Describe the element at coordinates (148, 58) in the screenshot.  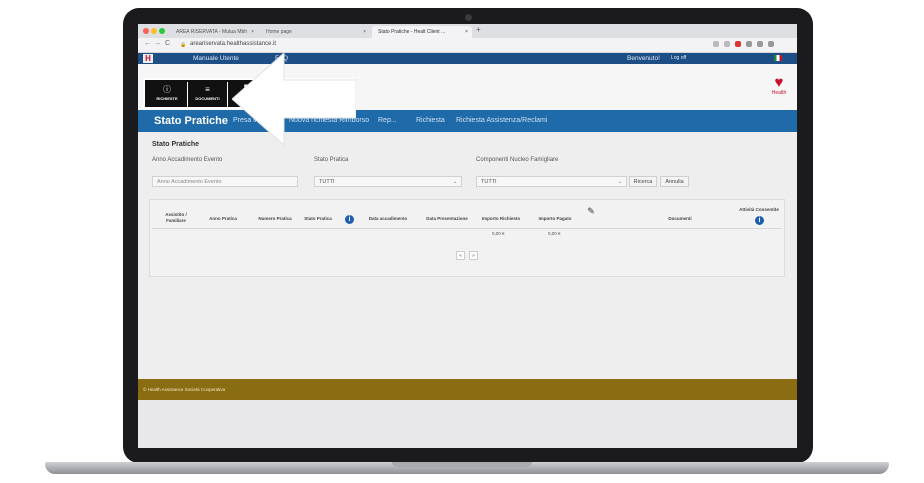
I see `logo-icon: H` at that location.